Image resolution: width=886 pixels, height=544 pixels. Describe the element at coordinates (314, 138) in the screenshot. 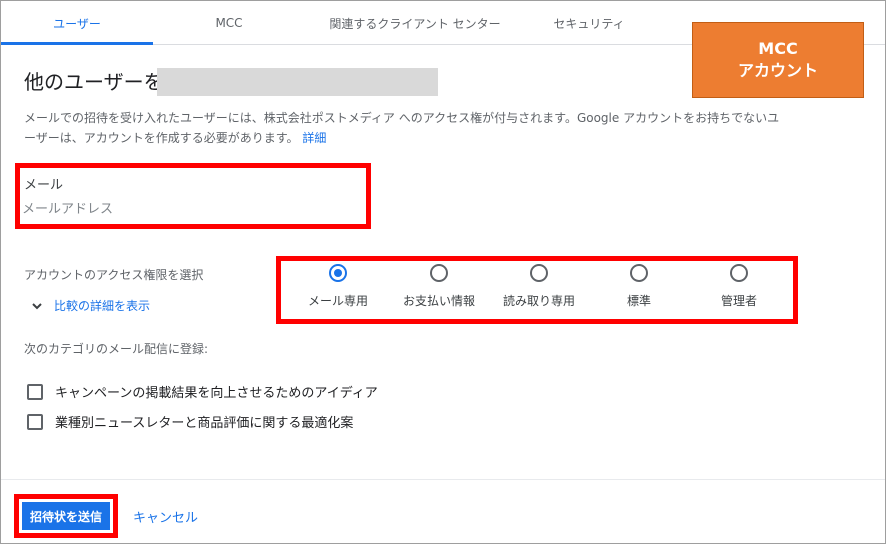

I see `learn-more-link: 詳細` at that location.